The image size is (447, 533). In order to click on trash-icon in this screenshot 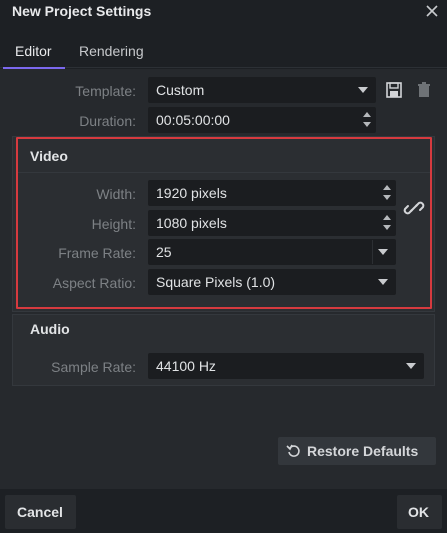, I will do `click(424, 89)`.